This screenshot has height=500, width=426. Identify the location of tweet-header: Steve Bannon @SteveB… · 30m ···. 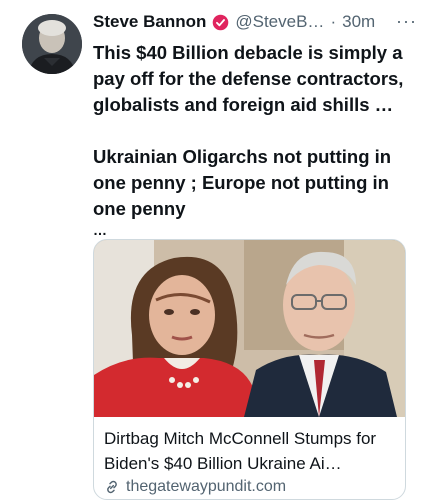
(258, 22).